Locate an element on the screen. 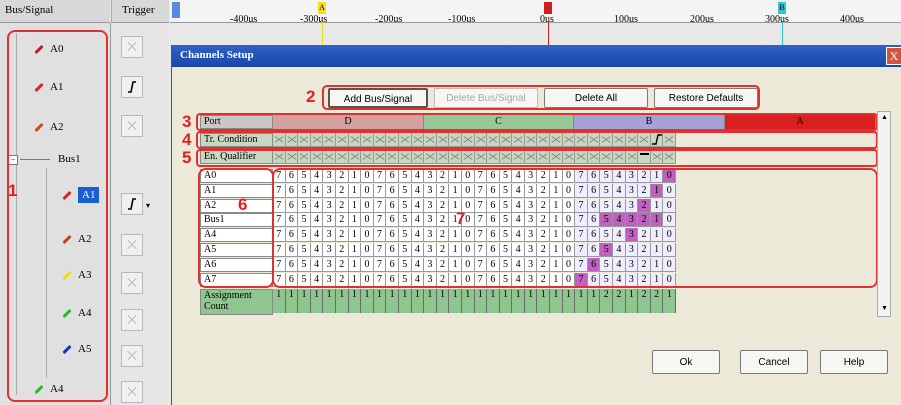 This screenshot has height=405, width=901. trigger-box-a5 is located at coordinates (132, 356).